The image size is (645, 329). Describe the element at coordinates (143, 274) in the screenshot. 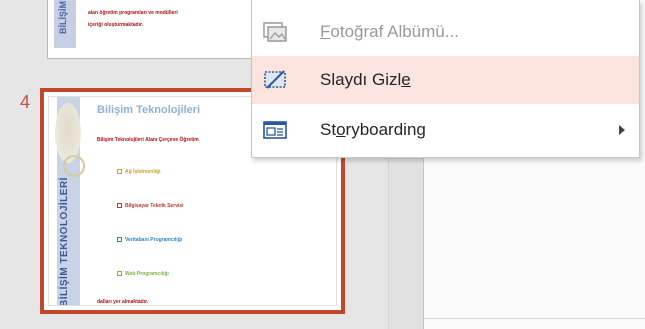

I see `slide-bullet-item: Web Programcılığı` at that location.